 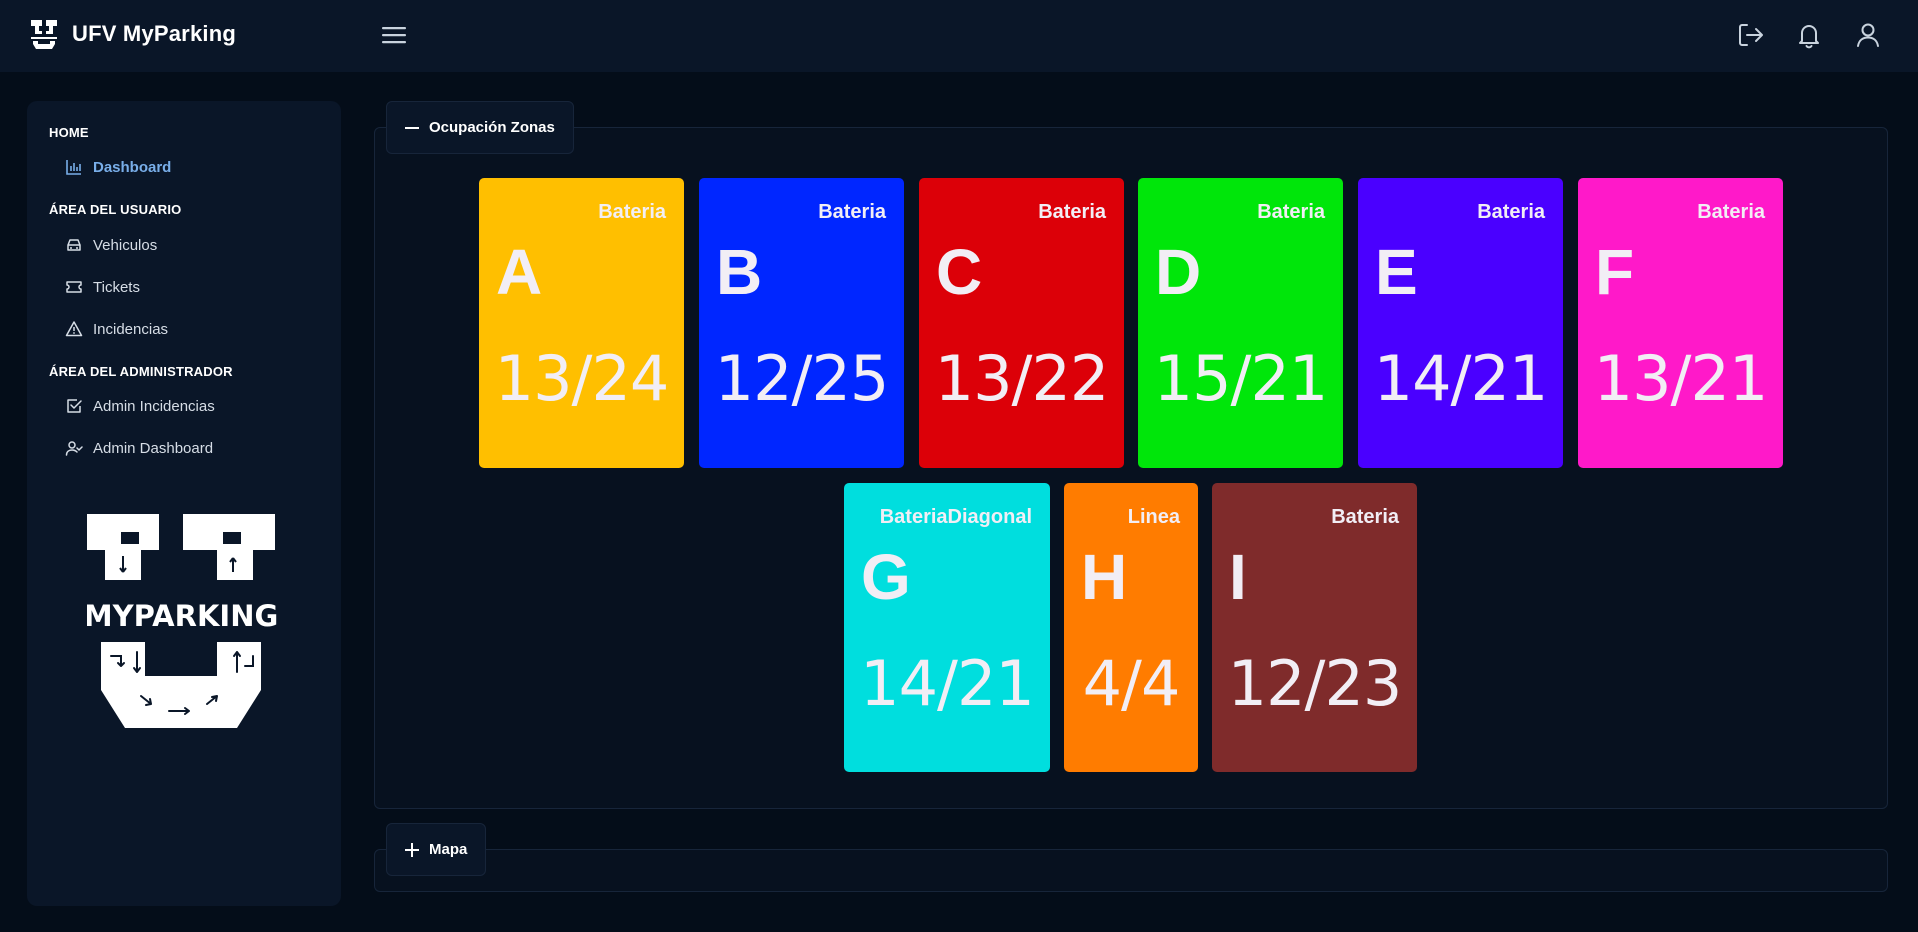 What do you see at coordinates (69, 132) in the screenshot?
I see `nav-heading-home: HOME` at bounding box center [69, 132].